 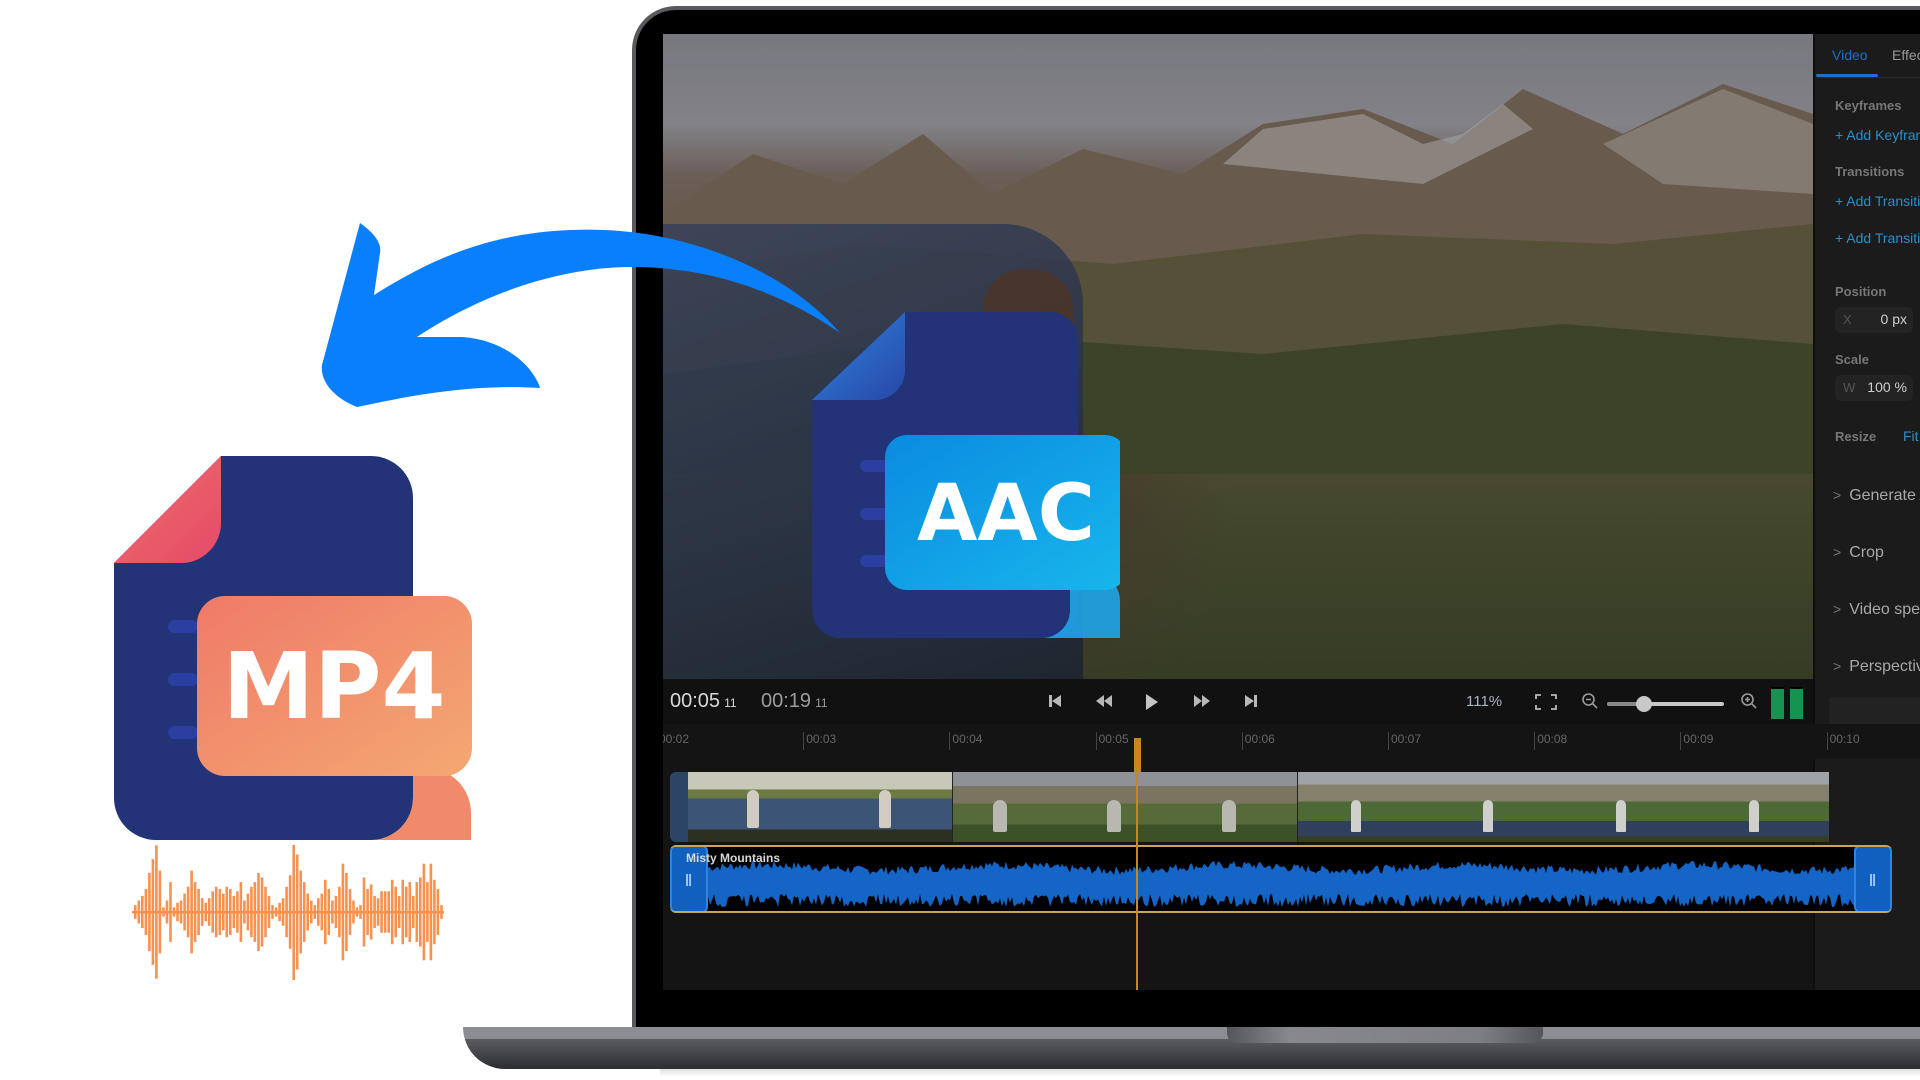 What do you see at coordinates (1202, 701) in the screenshot?
I see `fast-forward-icon` at bounding box center [1202, 701].